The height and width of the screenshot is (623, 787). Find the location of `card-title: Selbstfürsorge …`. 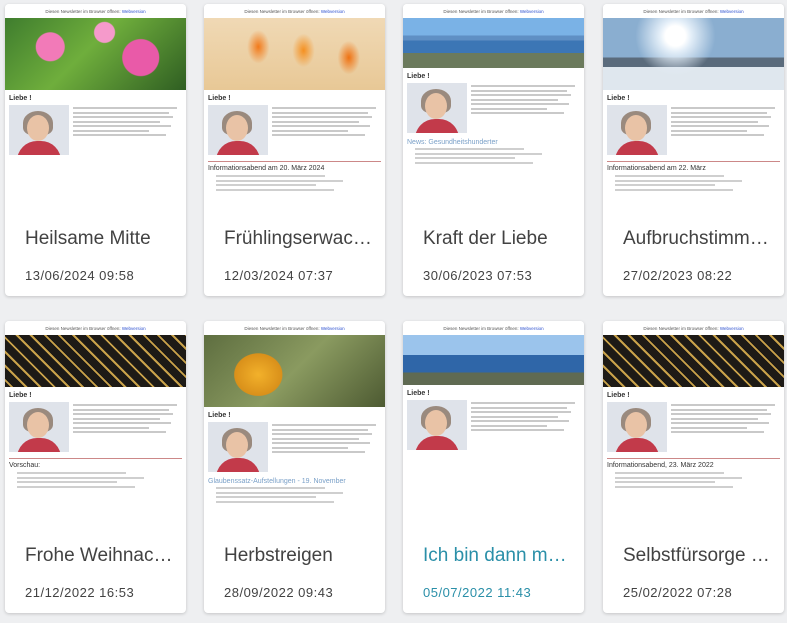

card-title: Selbstfürsorge … is located at coordinates (698, 559).